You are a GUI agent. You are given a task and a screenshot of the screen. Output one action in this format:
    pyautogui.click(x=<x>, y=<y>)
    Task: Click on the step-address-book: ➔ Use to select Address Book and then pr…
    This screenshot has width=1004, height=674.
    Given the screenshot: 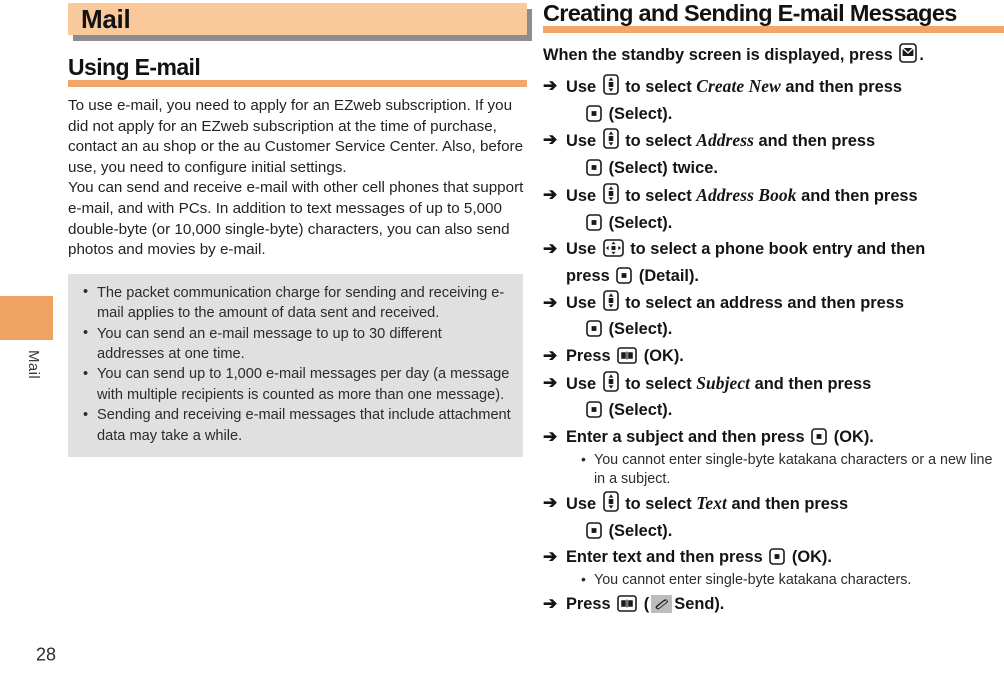 What is the action you would take?
    pyautogui.click(x=773, y=209)
    